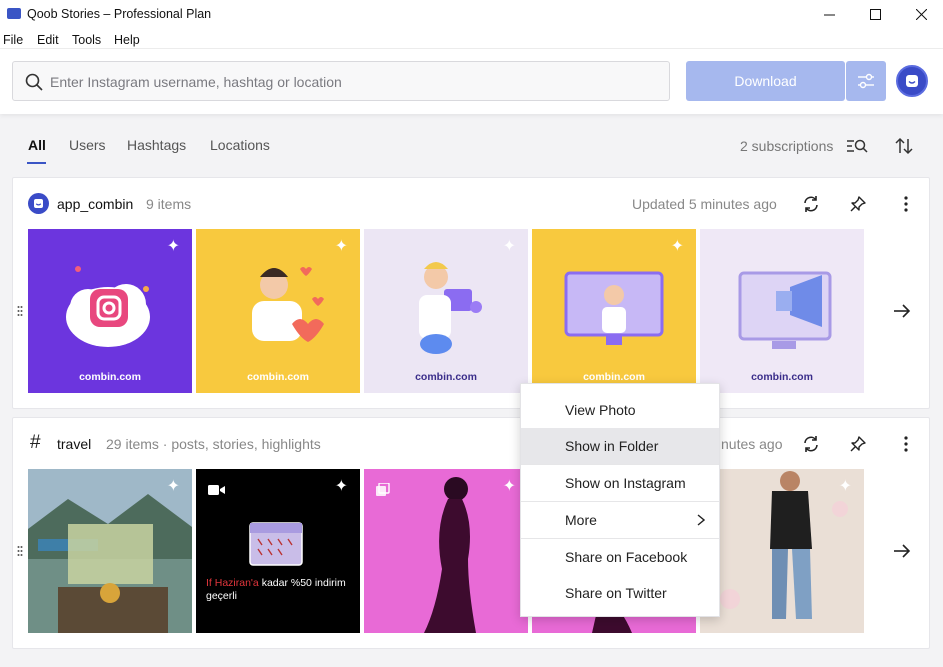 Image resolution: width=943 pixels, height=667 pixels. I want to click on list-search-icon, so click(857, 146).